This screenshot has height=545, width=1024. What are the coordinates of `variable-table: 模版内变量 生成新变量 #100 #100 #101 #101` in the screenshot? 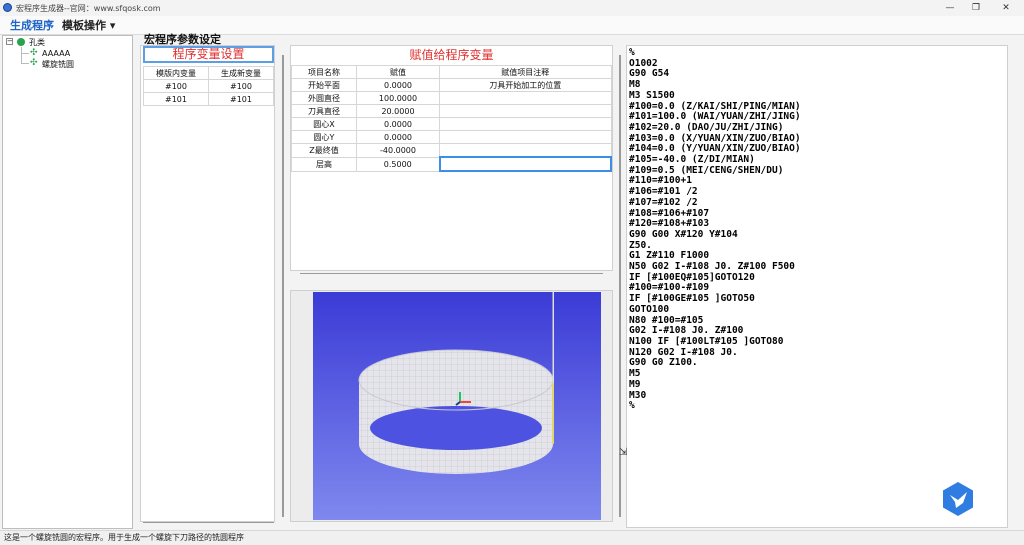 It's located at (208, 86).